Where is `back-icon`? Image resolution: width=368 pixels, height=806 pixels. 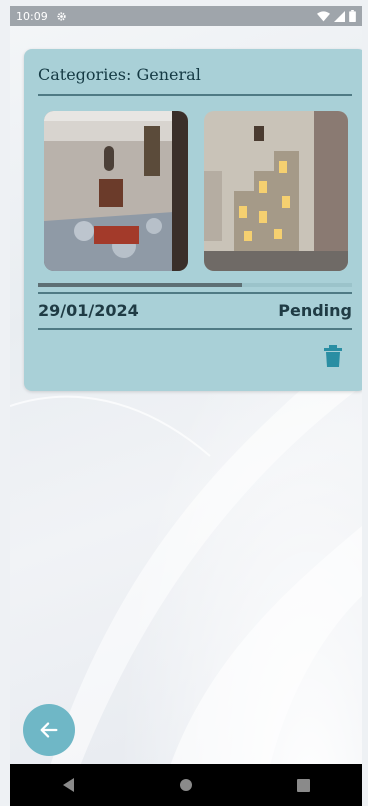
back-icon is located at coordinates (68, 785).